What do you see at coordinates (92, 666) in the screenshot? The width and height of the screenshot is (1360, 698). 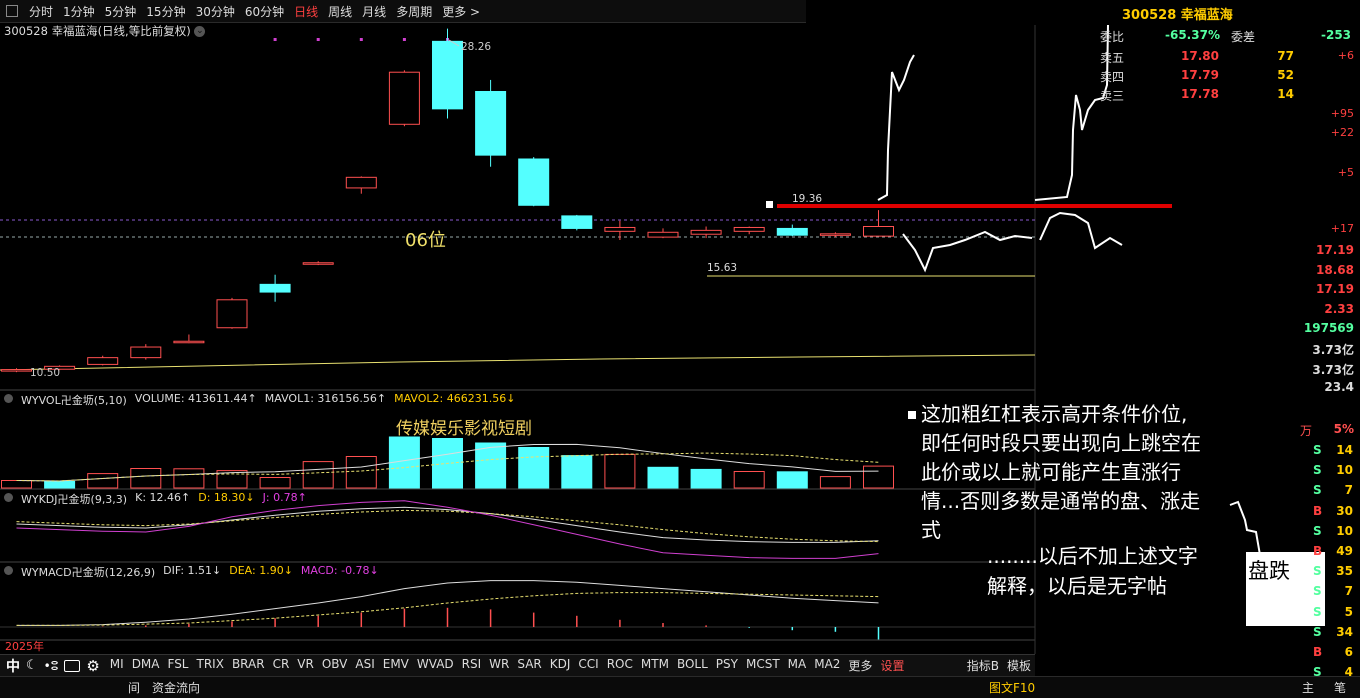 I see `gear-icon: ⚙` at bounding box center [92, 666].